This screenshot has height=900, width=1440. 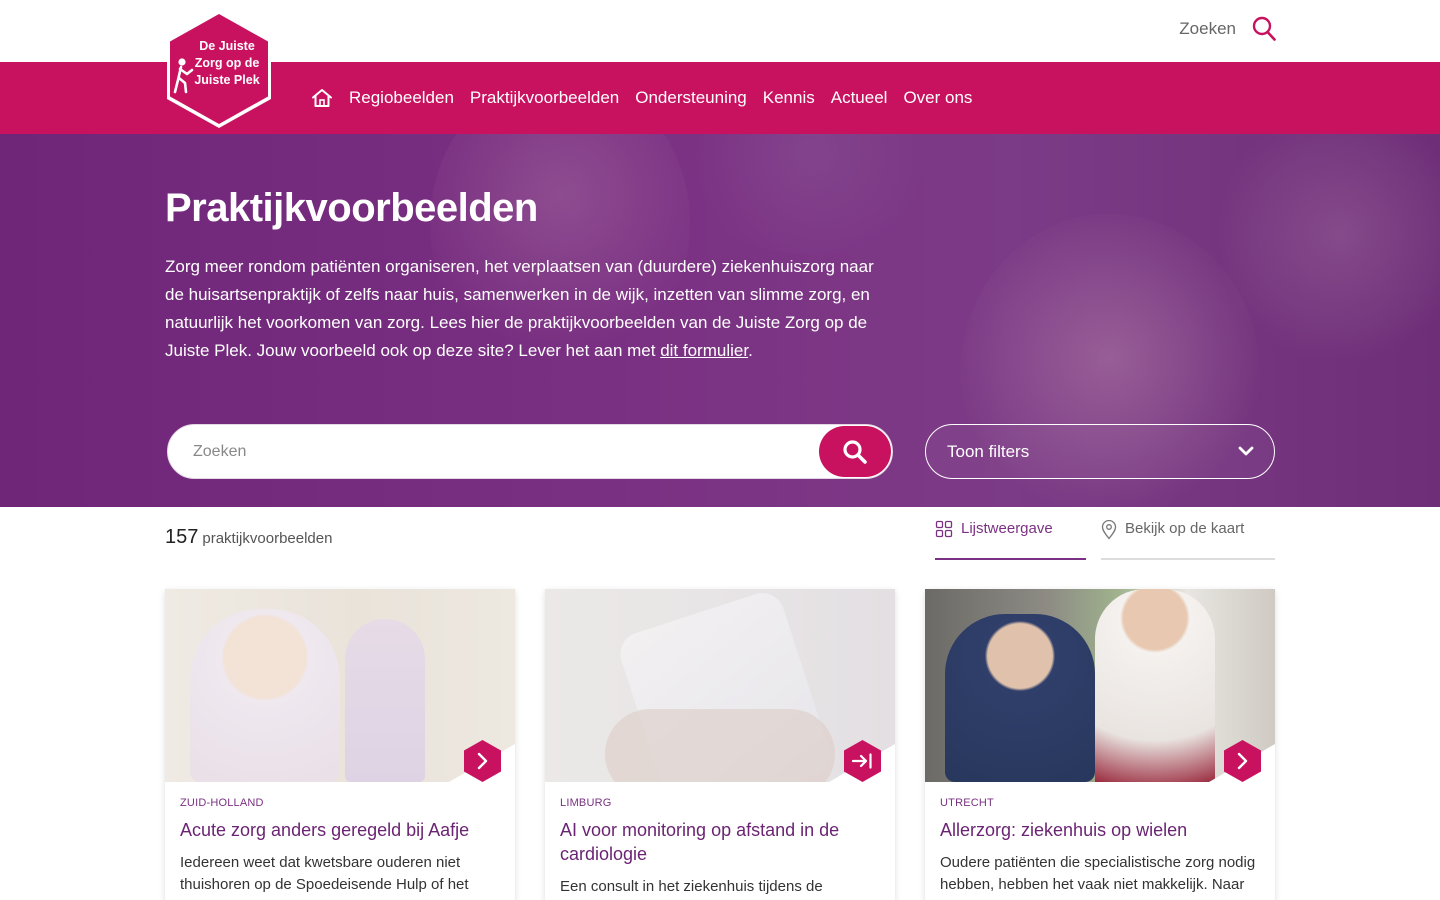 What do you see at coordinates (493, 451) in the screenshot?
I see `search-input` at bounding box center [493, 451].